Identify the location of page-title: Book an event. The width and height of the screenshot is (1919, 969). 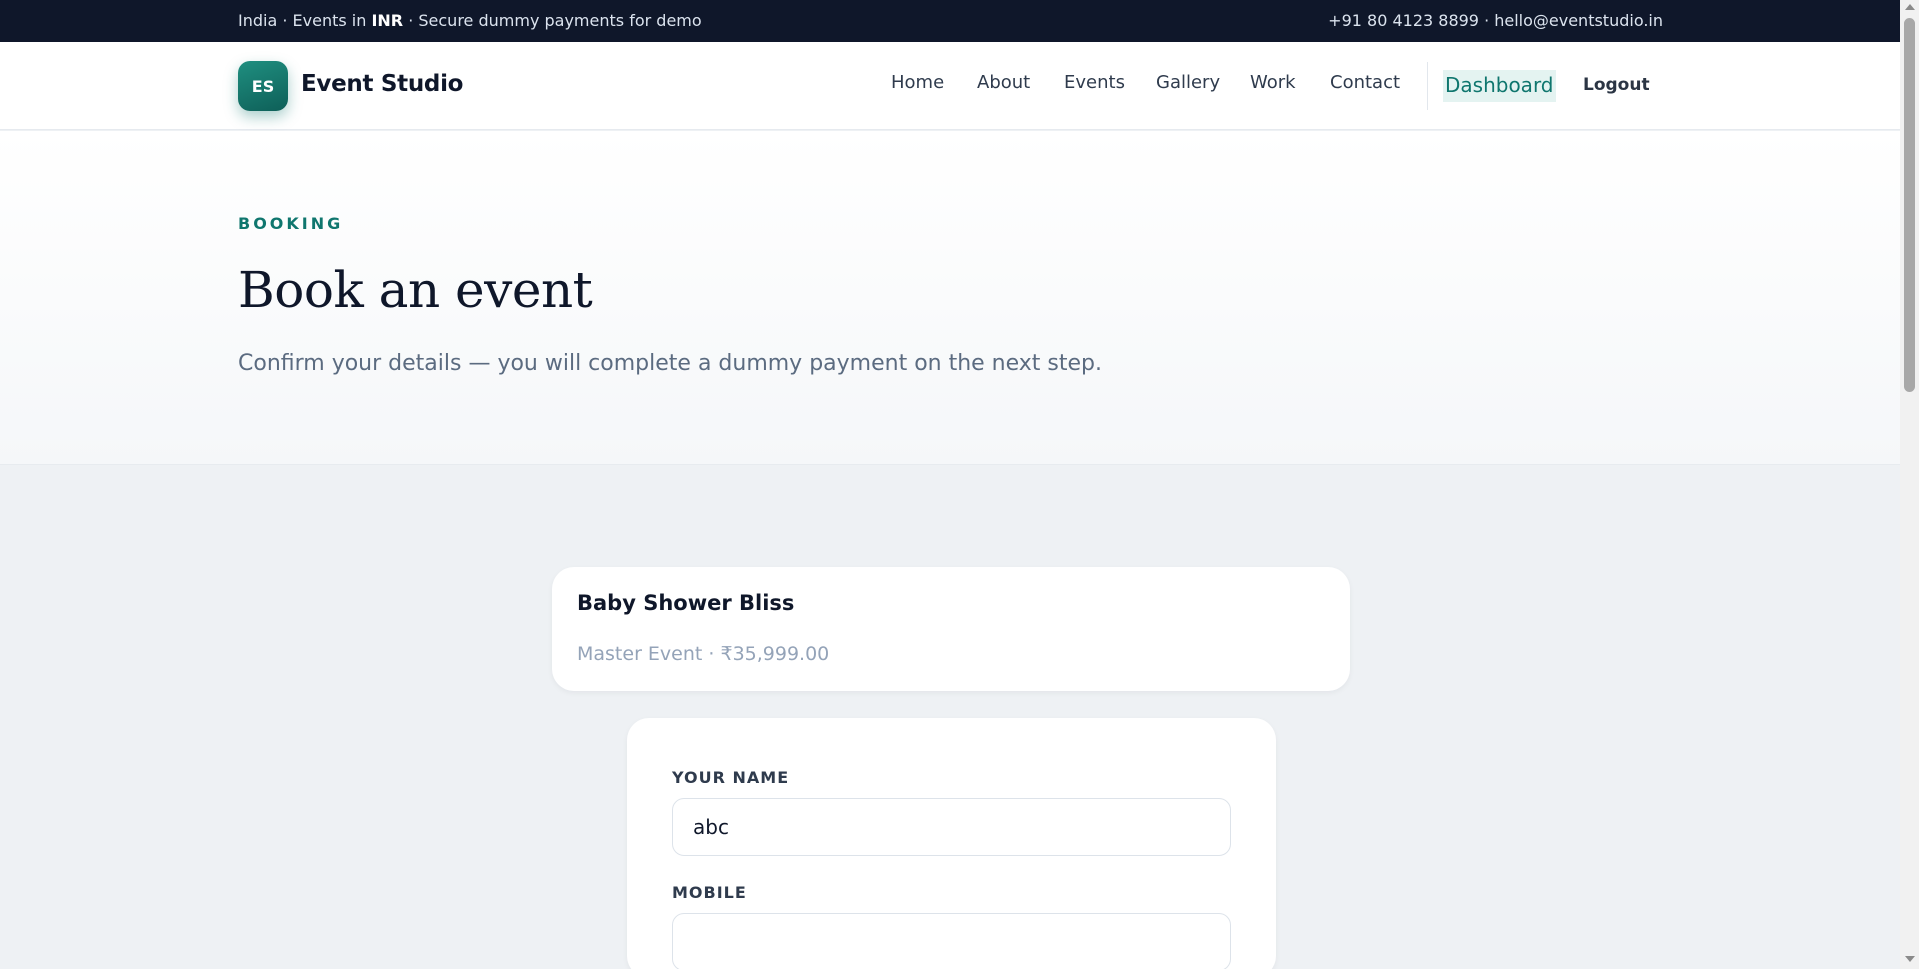
(415, 290).